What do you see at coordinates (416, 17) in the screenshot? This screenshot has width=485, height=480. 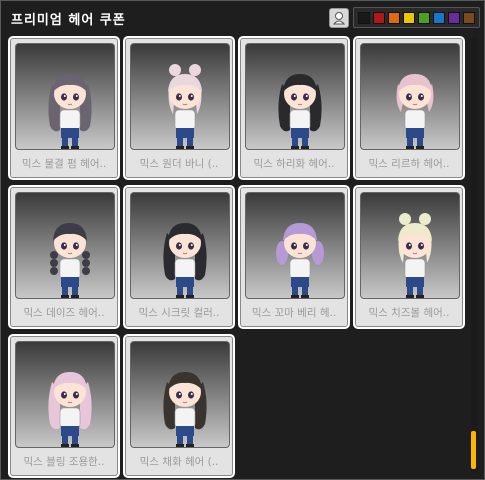 I see `hair-color-palette` at bounding box center [416, 17].